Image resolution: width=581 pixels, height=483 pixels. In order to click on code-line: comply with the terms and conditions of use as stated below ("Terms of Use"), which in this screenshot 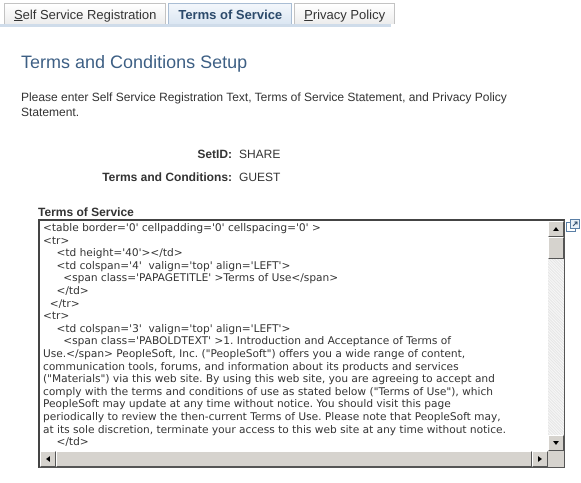, I will do `click(268, 392)`.